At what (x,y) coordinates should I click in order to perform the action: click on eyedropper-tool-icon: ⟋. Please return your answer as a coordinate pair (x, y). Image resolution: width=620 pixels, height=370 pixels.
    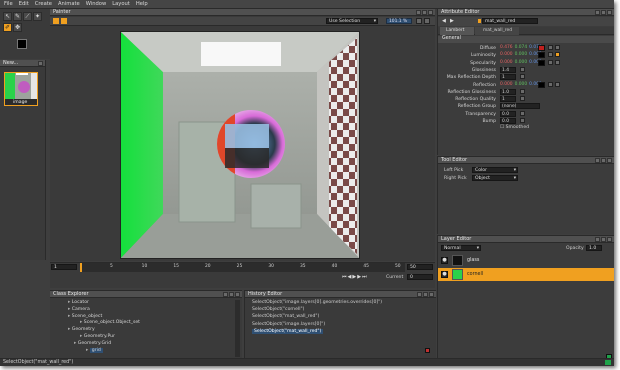
    Looking at the image, I should click on (27, 16).